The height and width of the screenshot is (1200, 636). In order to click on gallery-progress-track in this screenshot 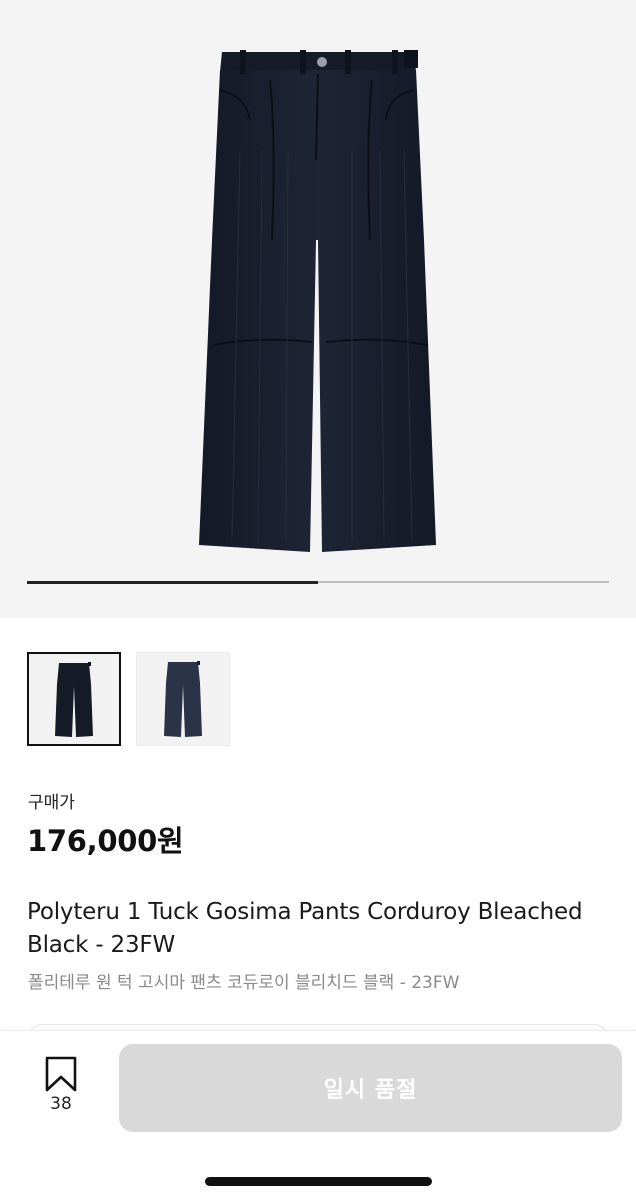, I will do `click(318, 582)`.